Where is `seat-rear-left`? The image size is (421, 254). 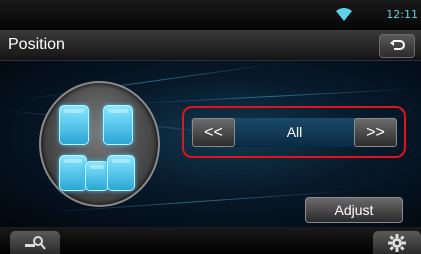 seat-rear-left is located at coordinates (73, 173).